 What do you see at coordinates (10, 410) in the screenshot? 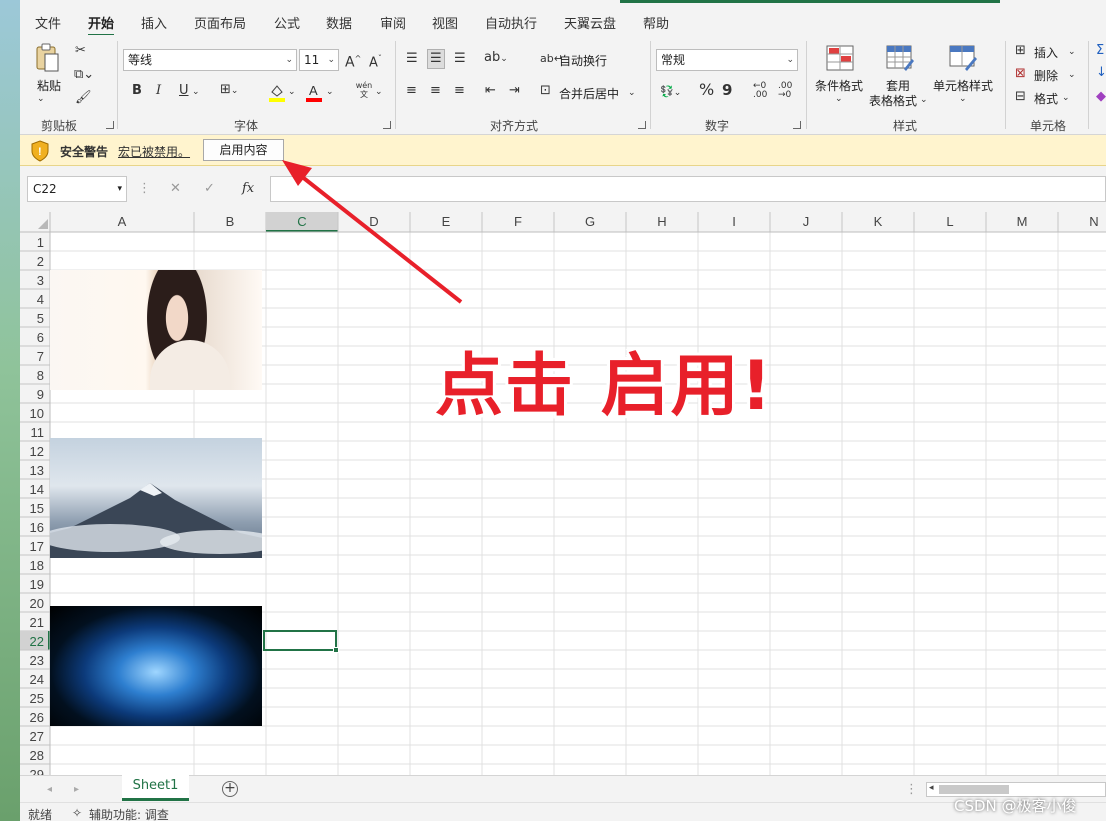
I see `desktop-background` at bounding box center [10, 410].